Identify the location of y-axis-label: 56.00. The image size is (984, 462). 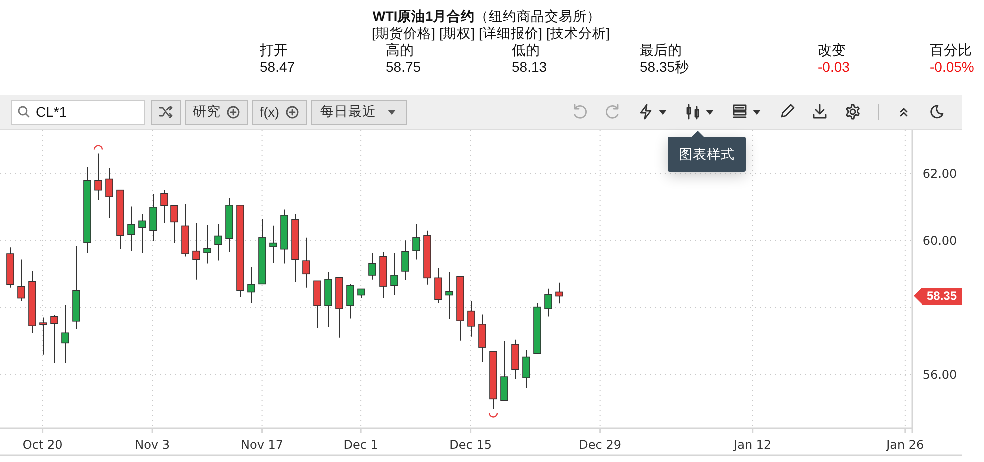
(940, 375).